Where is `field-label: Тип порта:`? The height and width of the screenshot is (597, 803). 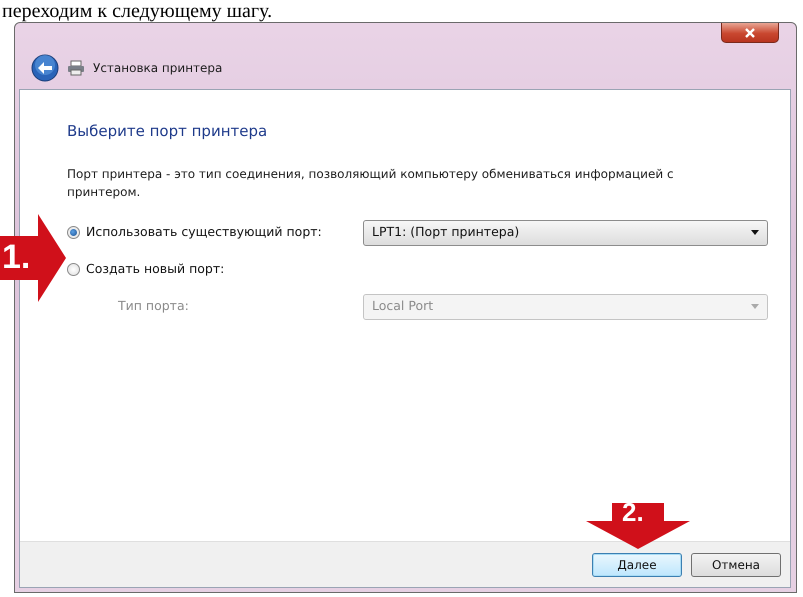 field-label: Тип порта: is located at coordinates (153, 306).